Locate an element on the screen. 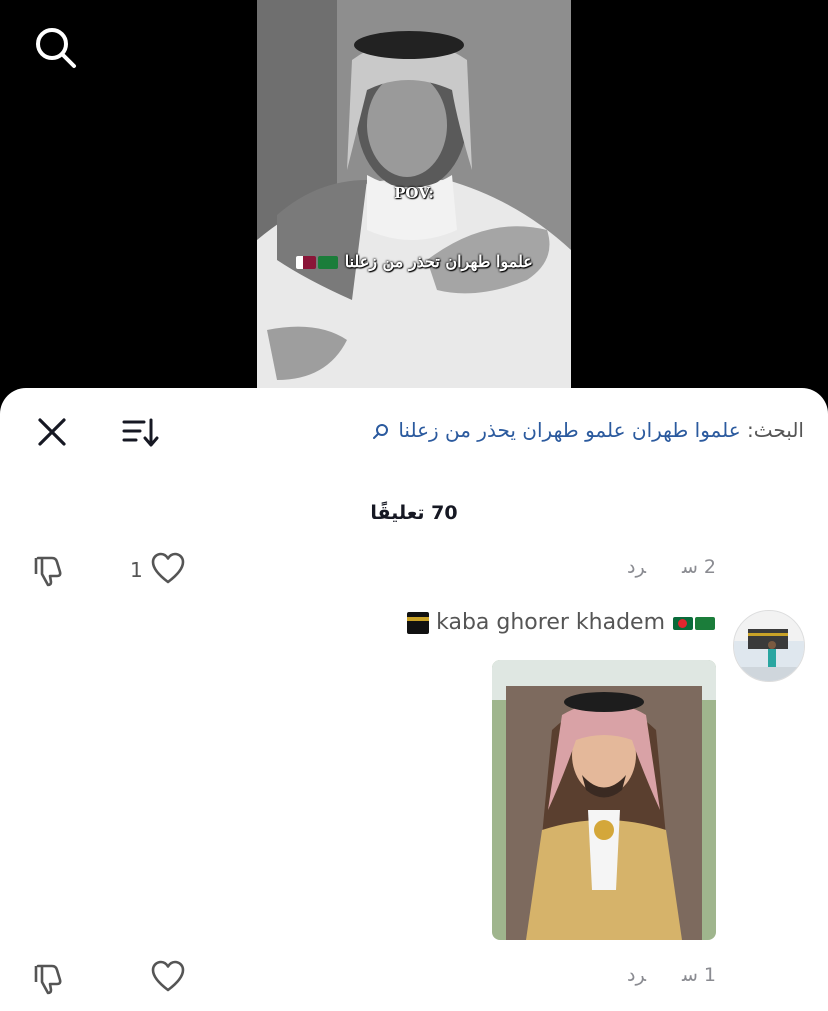 Image resolution: width=828 pixels, height=1011 pixels. avatar is located at coordinates (769, 646).